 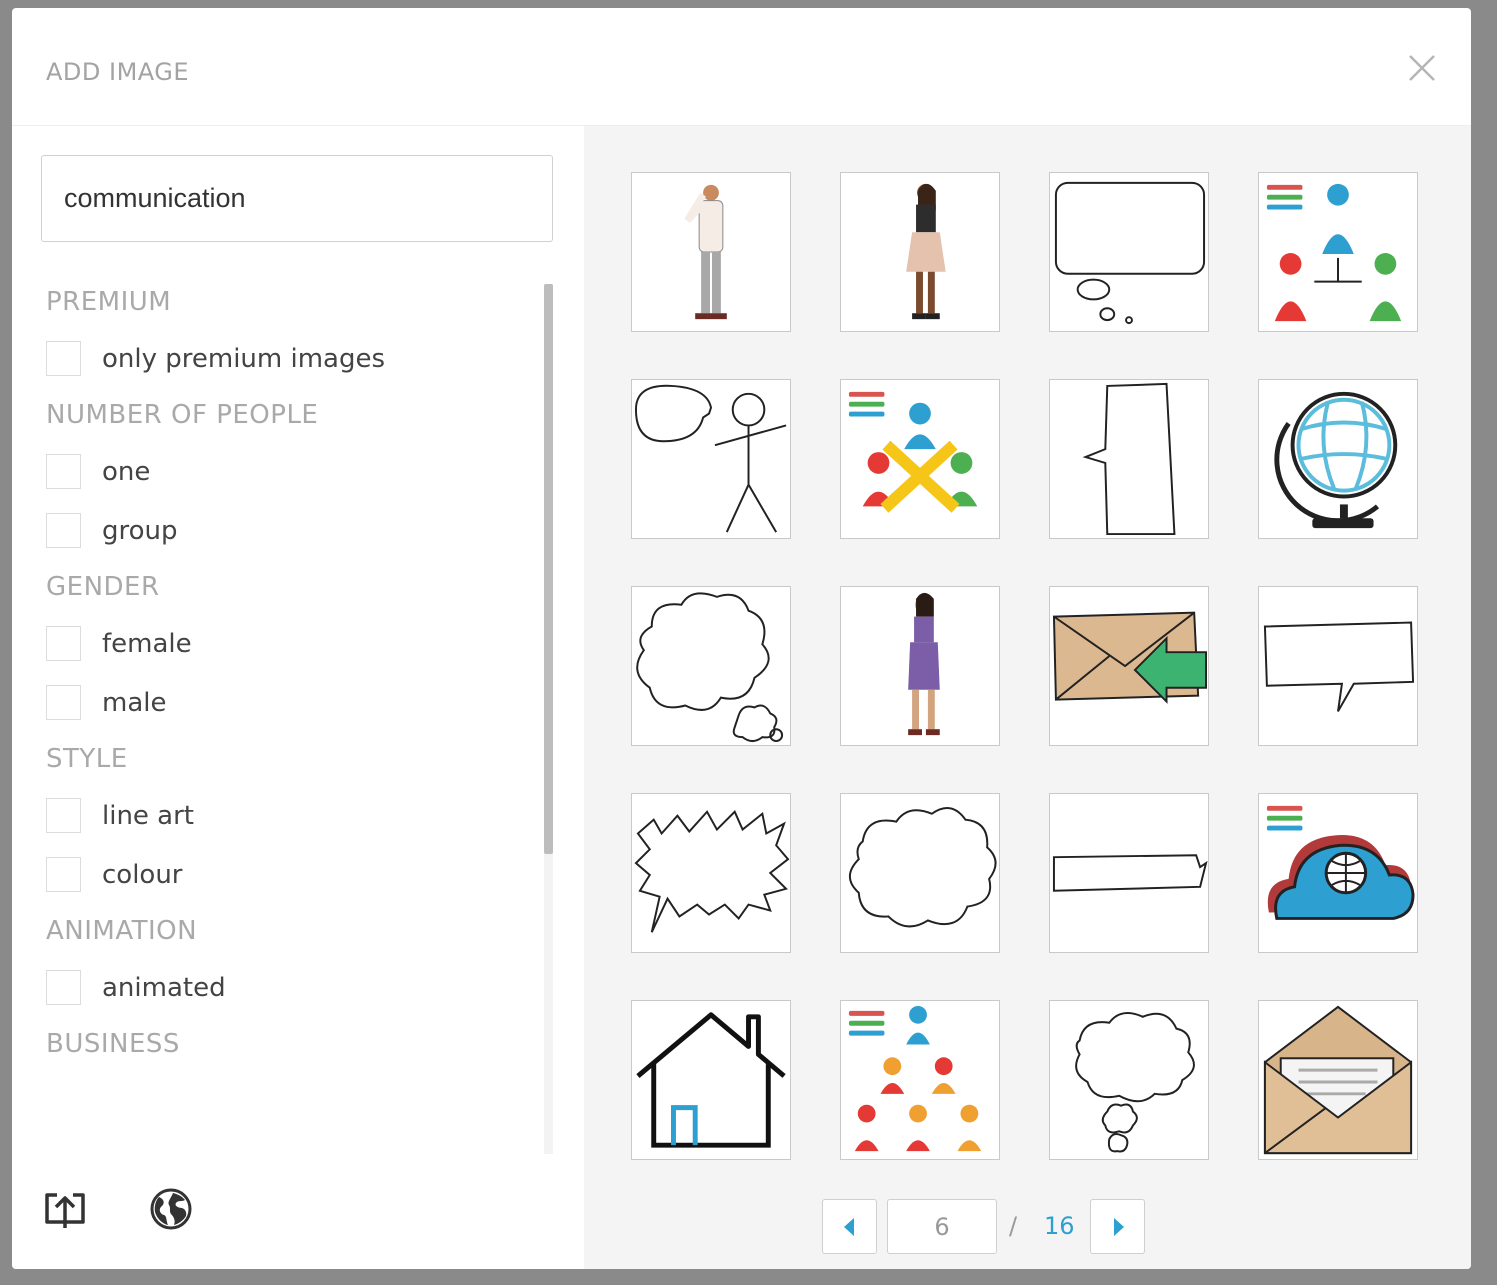 I want to click on web-search-button, so click(x=171, y=1209).